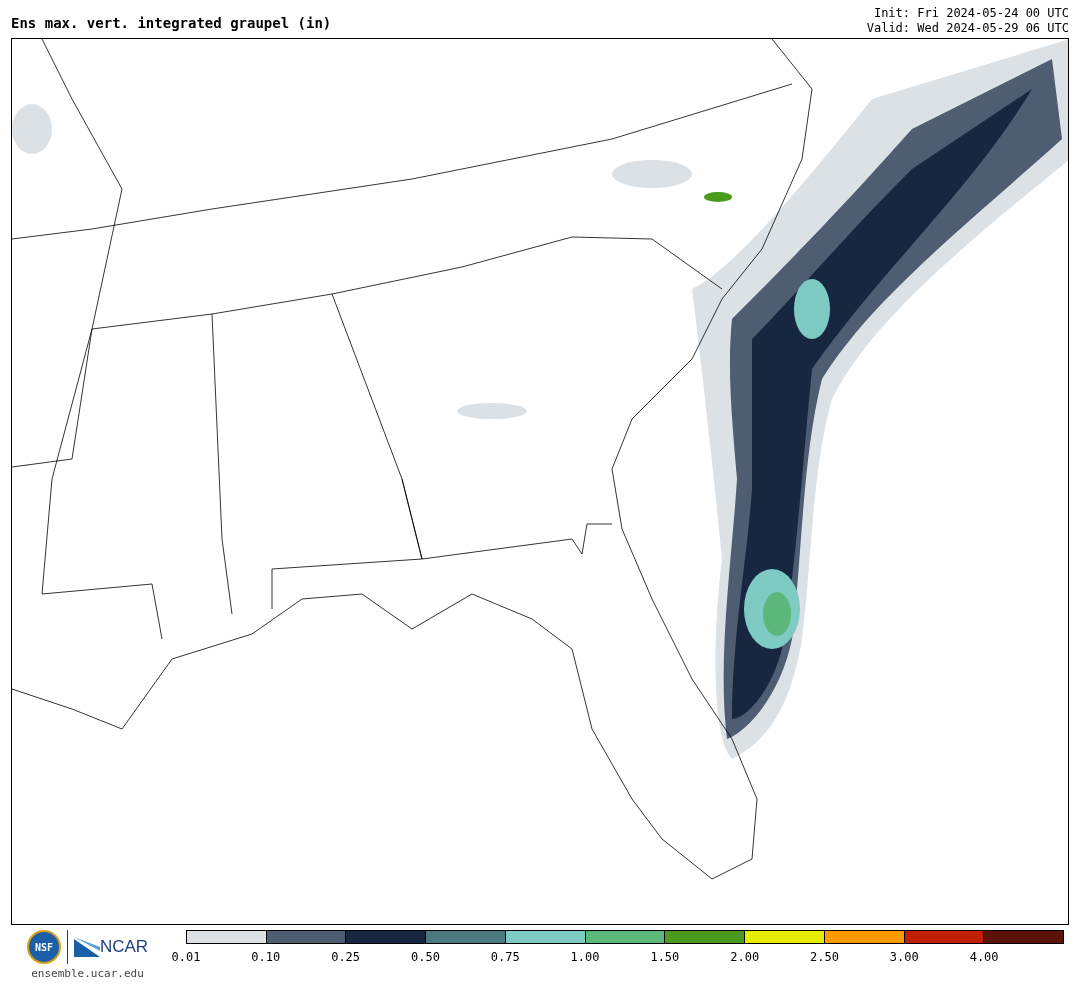 The image size is (1080, 988). Describe the element at coordinates (346, 957) in the screenshot. I see `colorbar-label: 0.25` at that location.